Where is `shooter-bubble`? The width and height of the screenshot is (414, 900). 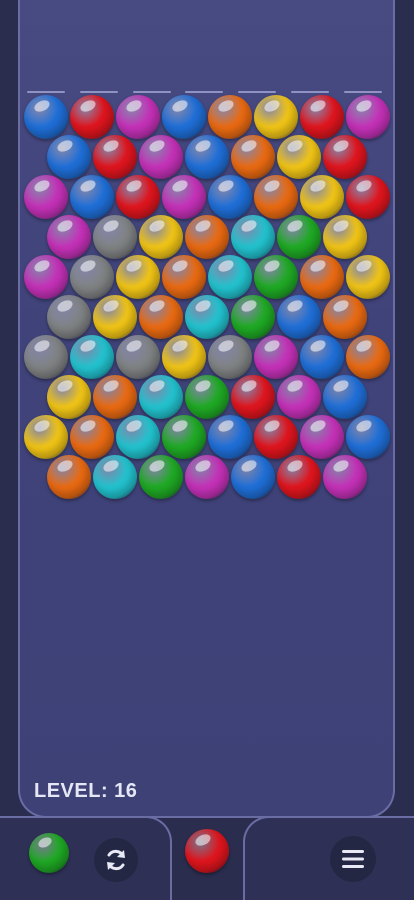
shooter-bubble is located at coordinates (207, 851).